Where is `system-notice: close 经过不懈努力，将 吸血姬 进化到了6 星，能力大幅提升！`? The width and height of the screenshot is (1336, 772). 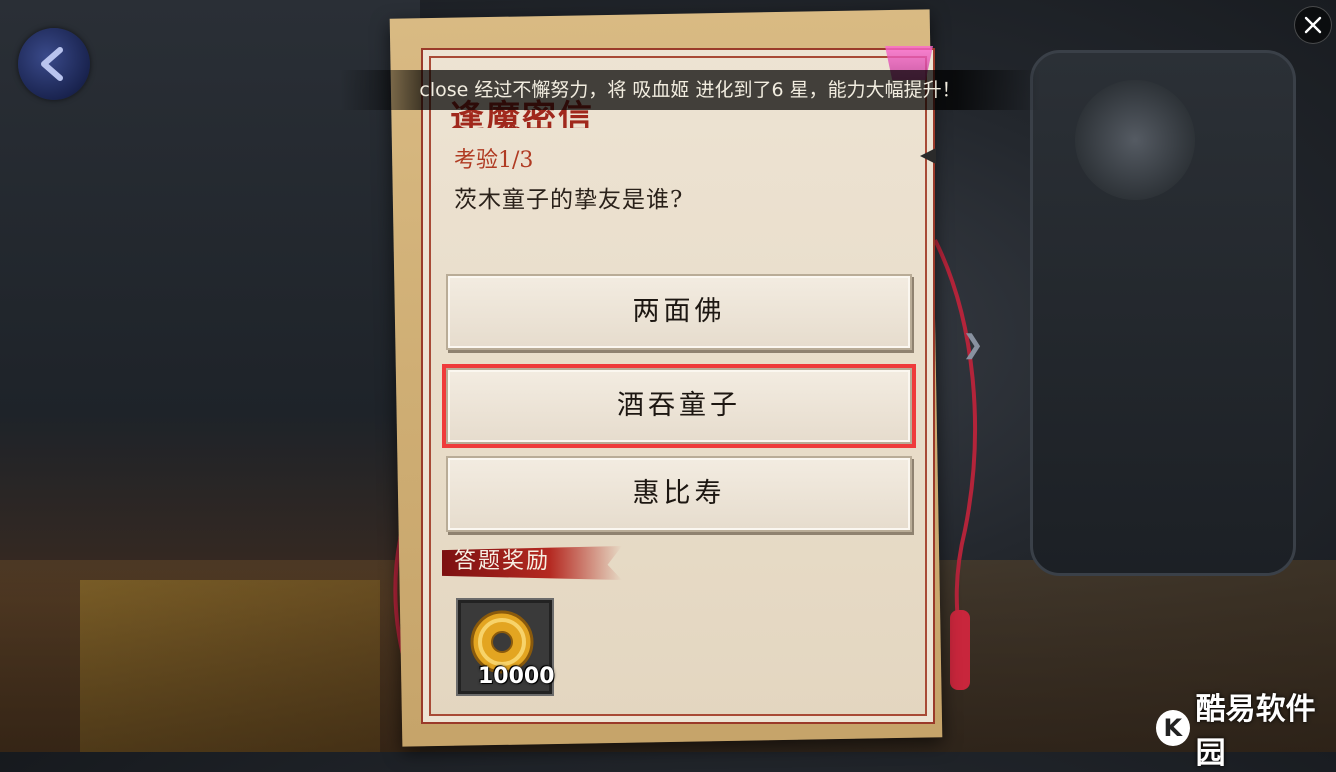
system-notice: close 经过不懈努力，将 吸血姬 进化到了6 星，能力大幅提升！ is located at coordinates (690, 90).